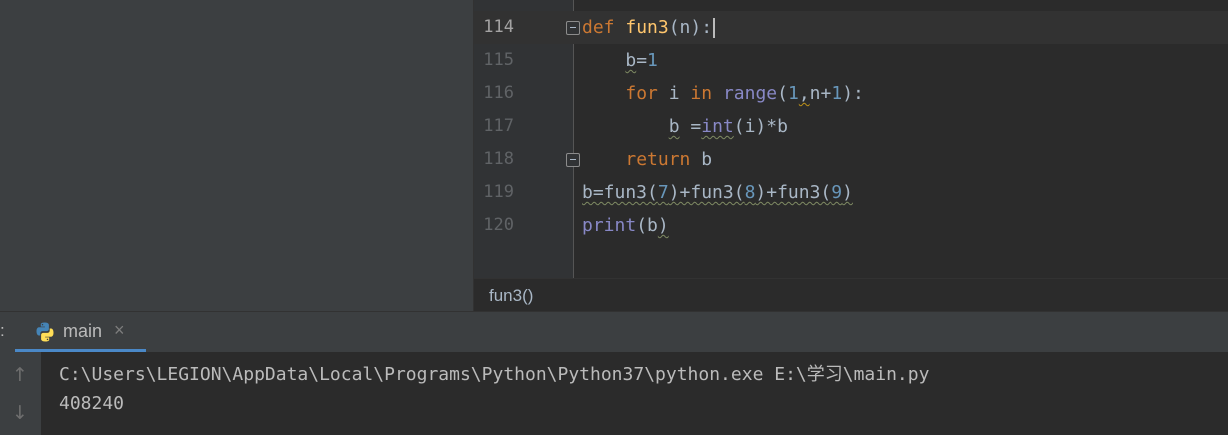 The image size is (1228, 435). Describe the element at coordinates (498, 126) in the screenshot. I see `line-number: 117` at that location.